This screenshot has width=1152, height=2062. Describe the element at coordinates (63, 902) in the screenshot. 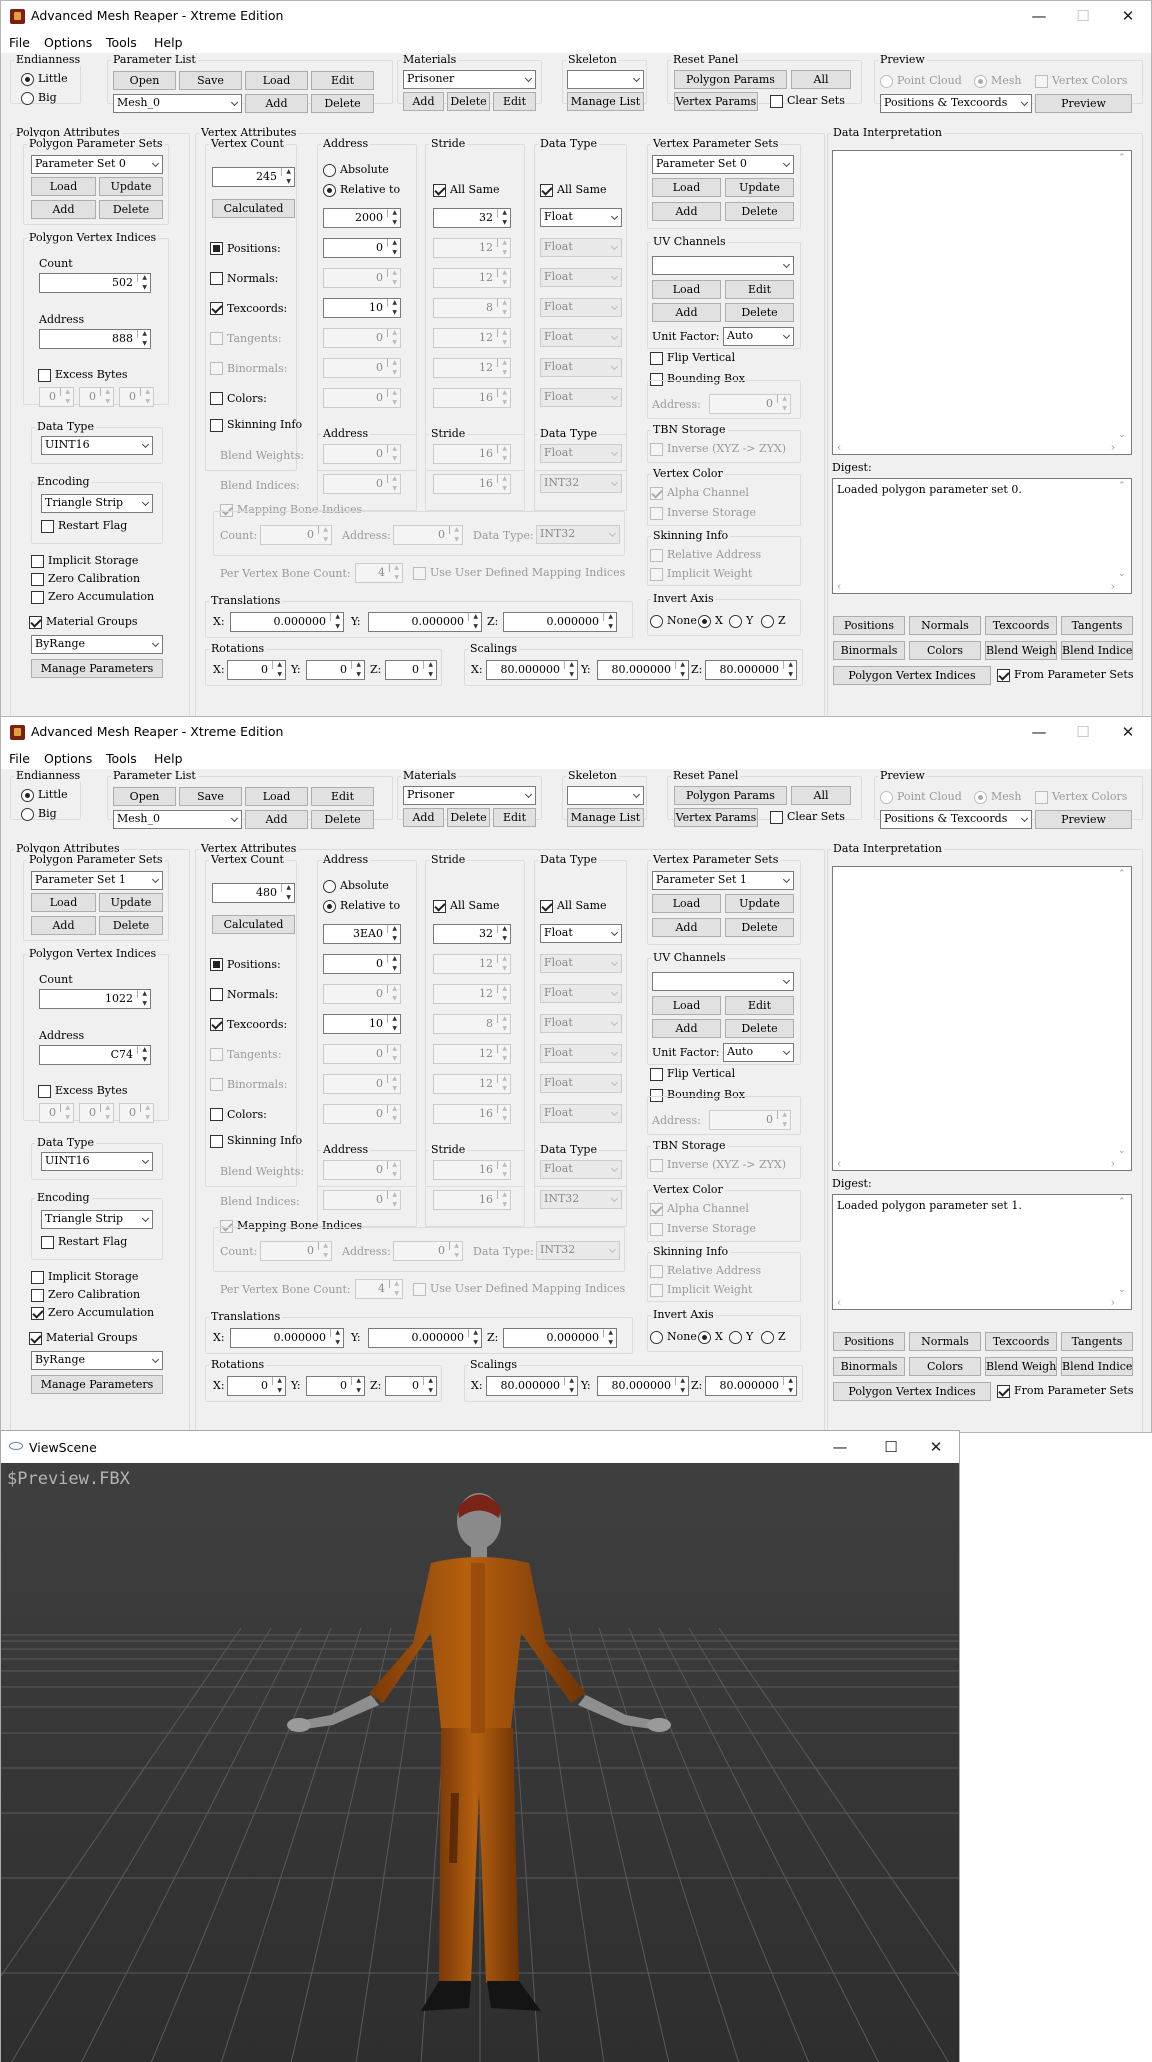

I see `polygon-set-load-button: Load` at that location.